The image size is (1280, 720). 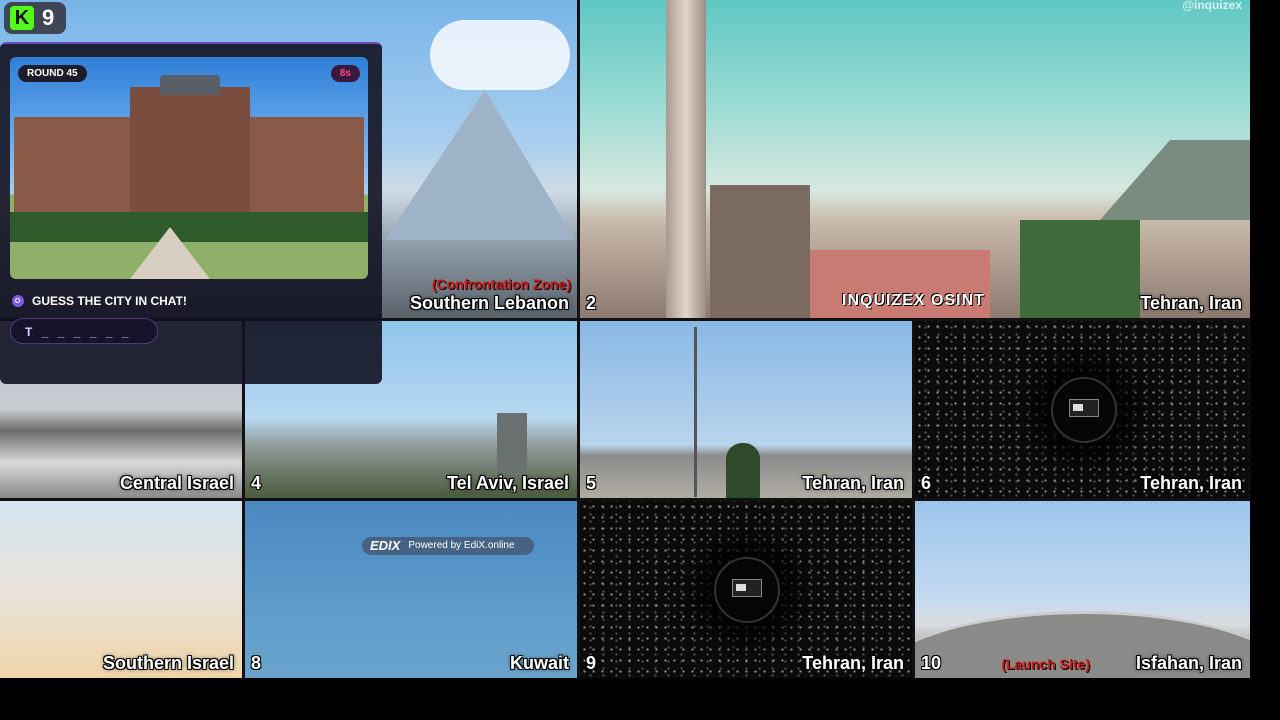 I want to click on tile-location-label: Kuwait, so click(x=539, y=663).